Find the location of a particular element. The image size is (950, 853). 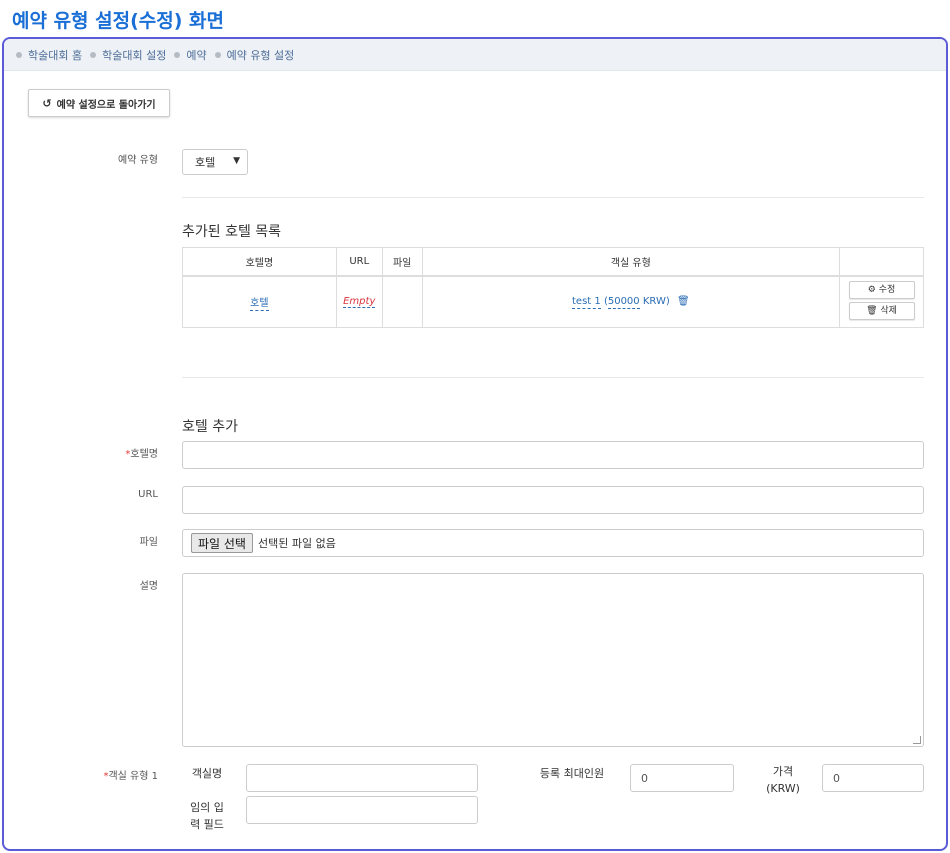

col-header-actions is located at coordinates (881, 262).